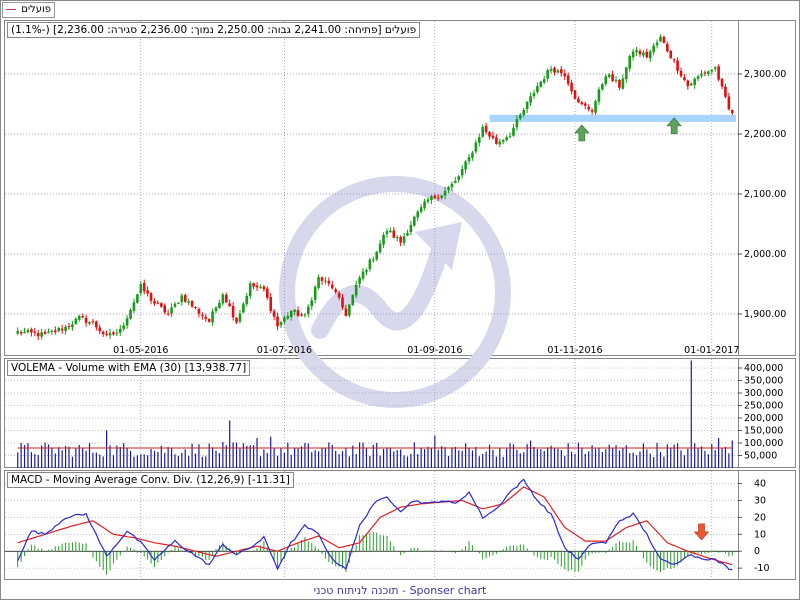  Describe the element at coordinates (763, 368) in the screenshot. I see `vol-ytick-label-7: 400,000` at that location.